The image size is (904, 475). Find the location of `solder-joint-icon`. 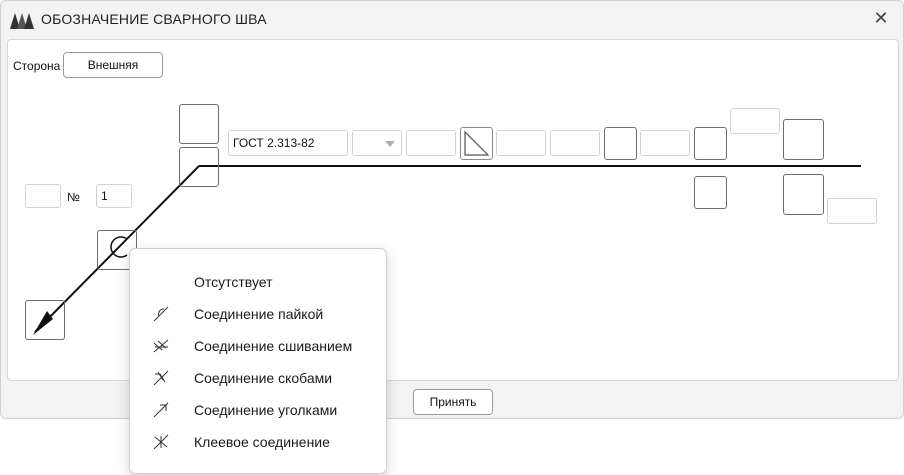

solder-joint-icon is located at coordinates (161, 314).